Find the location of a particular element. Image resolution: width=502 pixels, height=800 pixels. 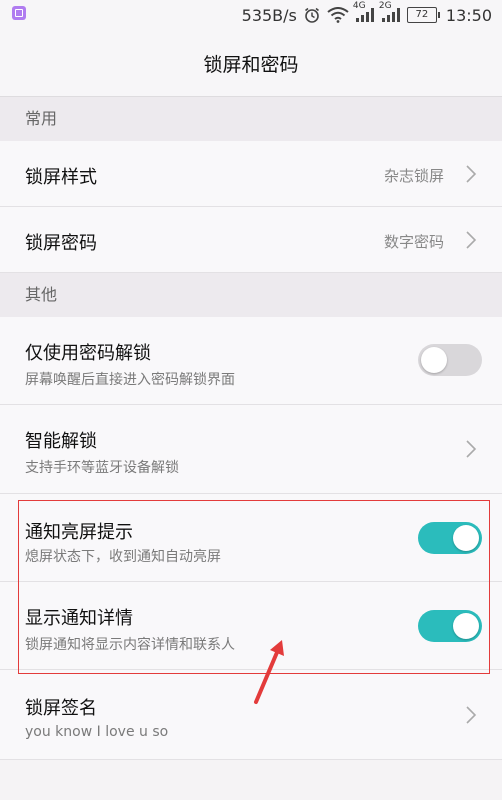

setting-password-only-unlock: 仅使用密码解锁 屏幕唤醒后直接进入密码解锁界面 is located at coordinates (251, 361).